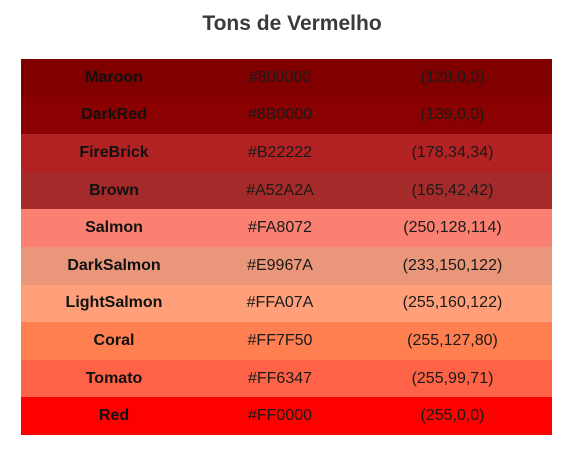 The width and height of the screenshot is (584, 454). I want to click on rgb-value-cell: (255,99,71), so click(452, 378).